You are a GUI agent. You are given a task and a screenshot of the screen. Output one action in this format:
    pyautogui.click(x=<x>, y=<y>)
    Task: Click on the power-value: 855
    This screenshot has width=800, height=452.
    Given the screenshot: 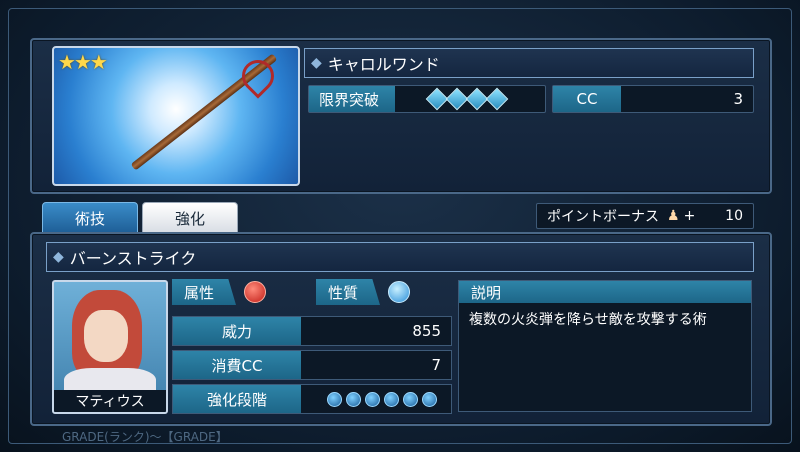 What is the action you would take?
    pyautogui.click(x=426, y=331)
    